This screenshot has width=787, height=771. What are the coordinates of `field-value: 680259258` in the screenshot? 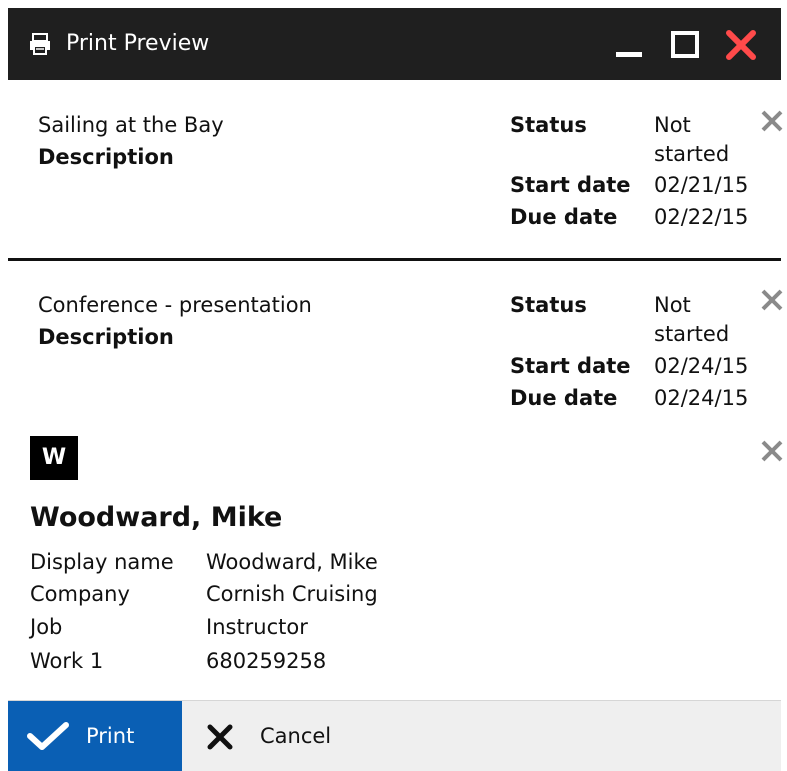 It's located at (266, 661).